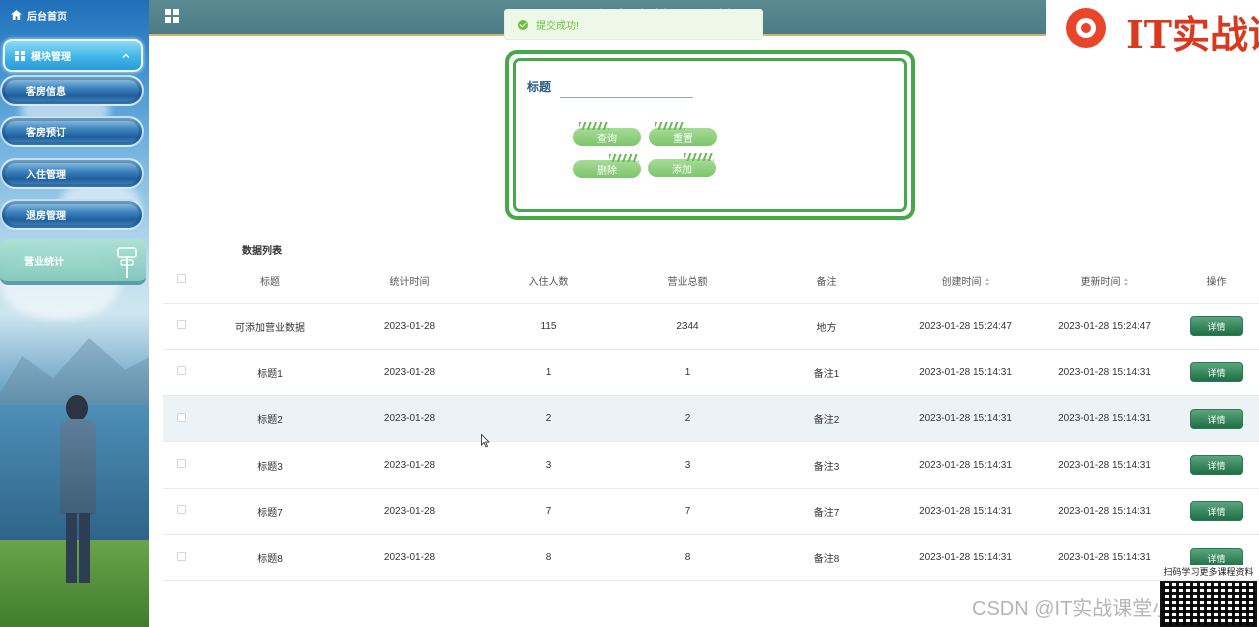 The height and width of the screenshot is (627, 1259). Describe the element at coordinates (626, 87) in the screenshot. I see `search-title-input` at that location.